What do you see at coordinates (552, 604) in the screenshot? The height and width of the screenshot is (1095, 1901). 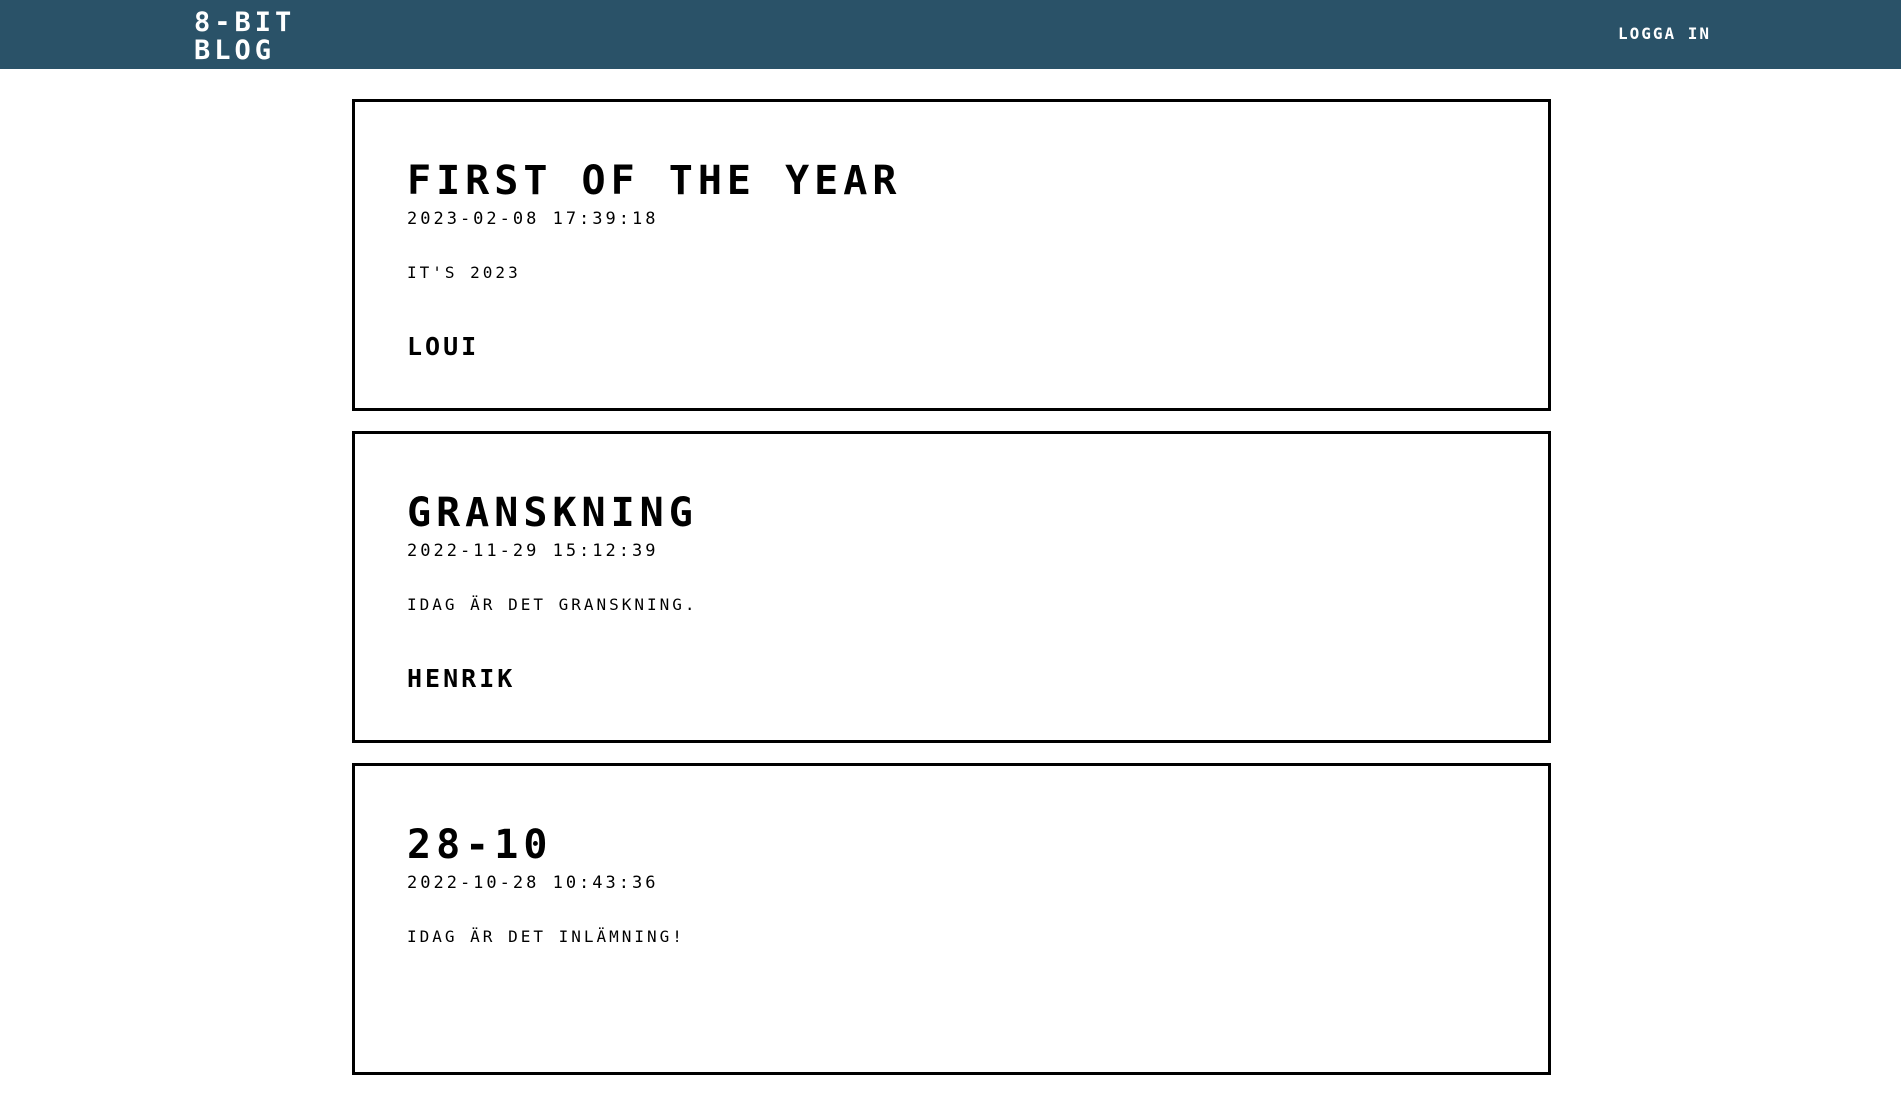 I see `post-body: IDAG ÄR DET GRANSKNING.` at bounding box center [552, 604].